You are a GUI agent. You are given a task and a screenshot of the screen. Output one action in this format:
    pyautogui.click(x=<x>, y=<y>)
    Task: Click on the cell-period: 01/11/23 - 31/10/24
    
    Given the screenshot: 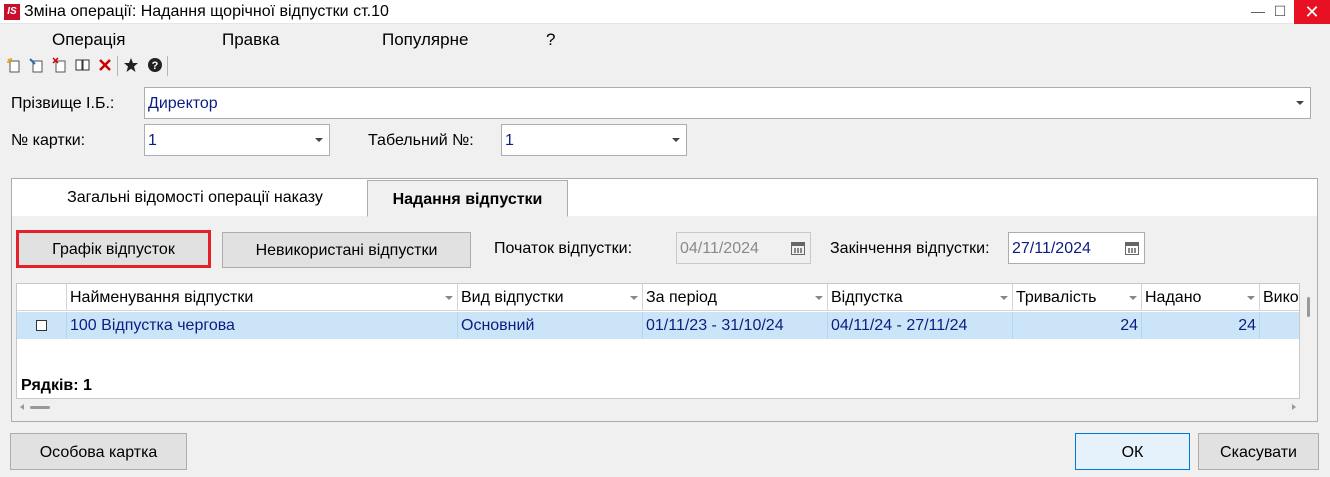 What is the action you would take?
    pyautogui.click(x=735, y=325)
    